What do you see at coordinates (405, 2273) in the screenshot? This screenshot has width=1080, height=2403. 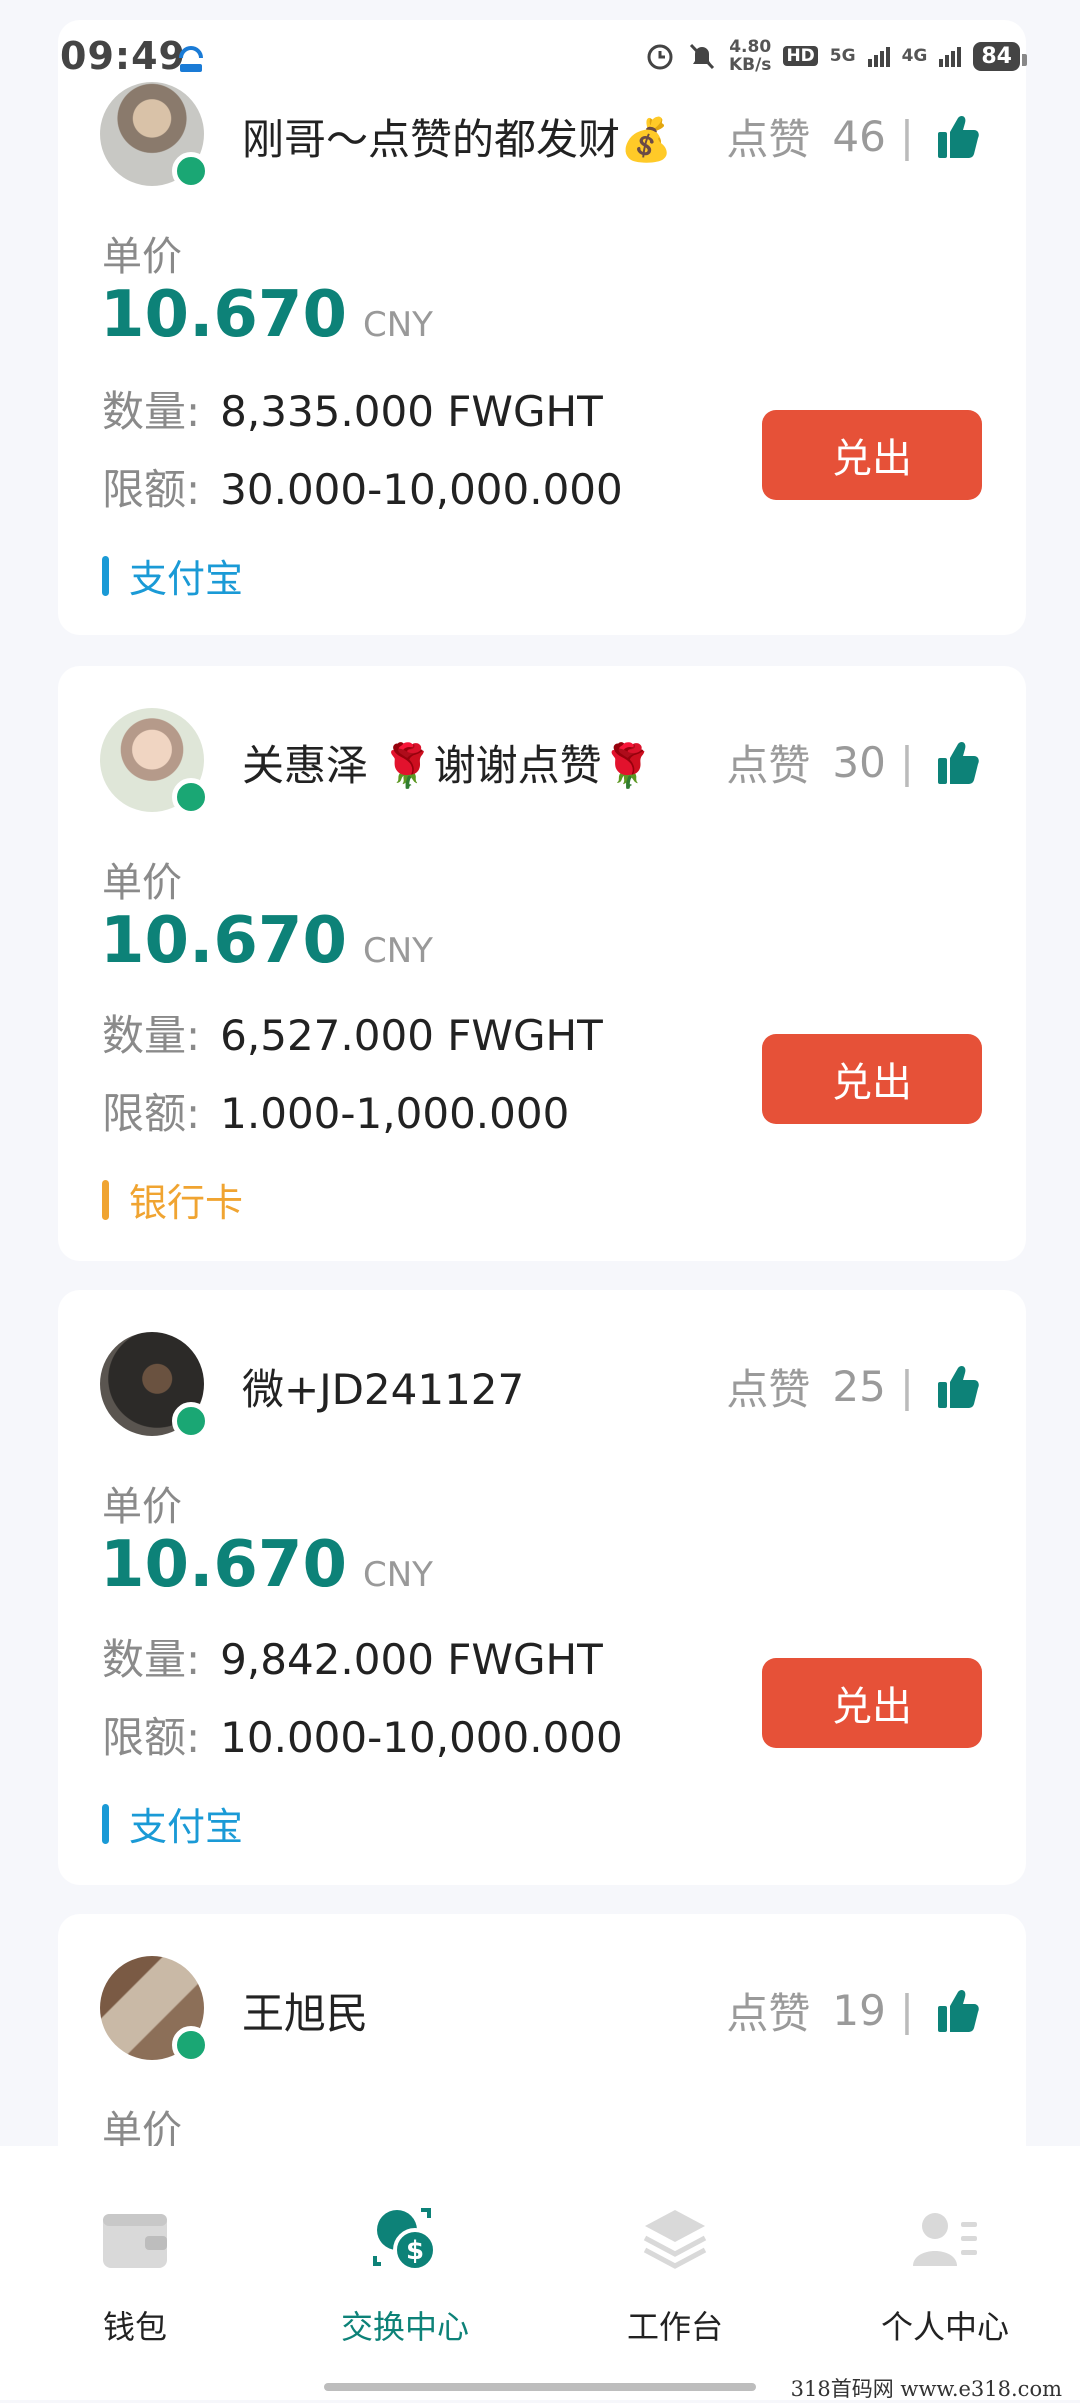 I see `tab-exchange-center: $ 交换中心` at bounding box center [405, 2273].